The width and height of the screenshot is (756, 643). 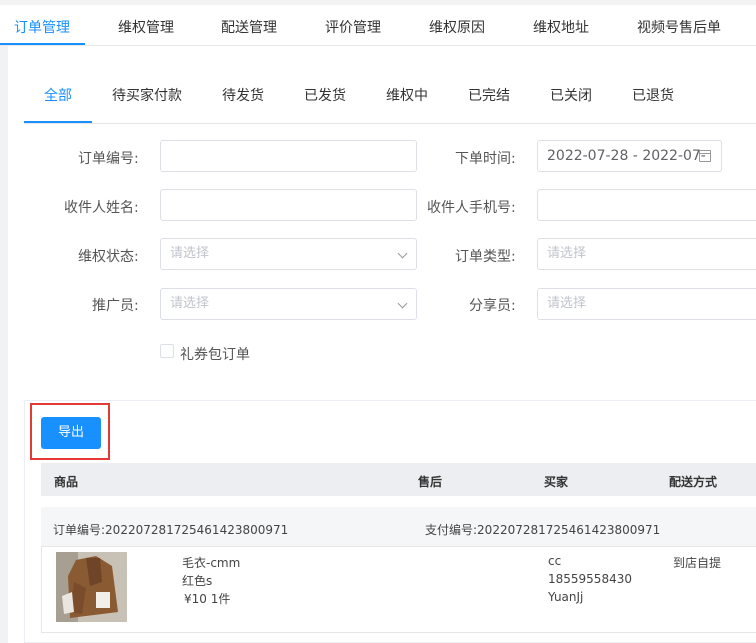 What do you see at coordinates (646, 205) in the screenshot?
I see `receiver-phone-input` at bounding box center [646, 205].